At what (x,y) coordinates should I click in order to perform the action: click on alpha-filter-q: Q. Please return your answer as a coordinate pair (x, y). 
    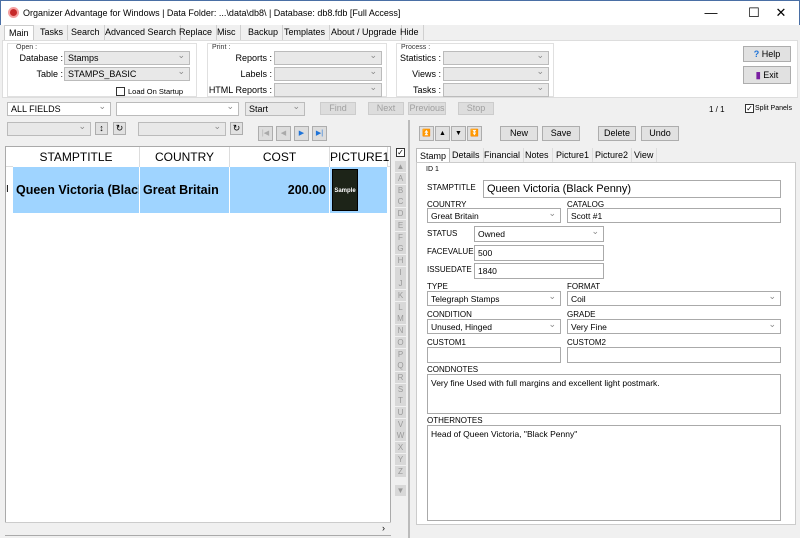
    Looking at the image, I should click on (400, 366).